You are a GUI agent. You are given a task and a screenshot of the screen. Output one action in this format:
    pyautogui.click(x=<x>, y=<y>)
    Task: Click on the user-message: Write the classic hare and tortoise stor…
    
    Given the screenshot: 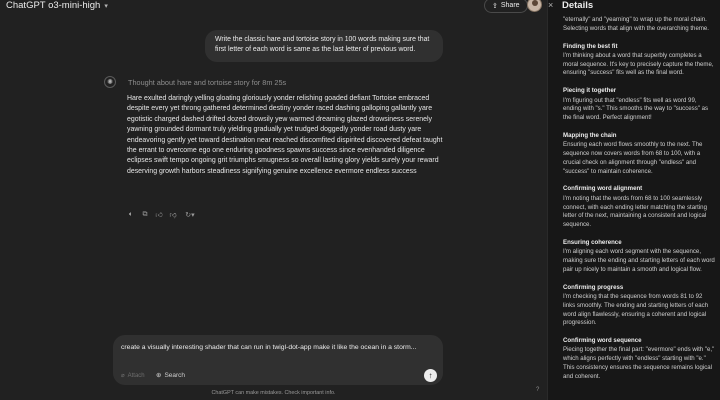 What is the action you would take?
    pyautogui.click(x=324, y=46)
    